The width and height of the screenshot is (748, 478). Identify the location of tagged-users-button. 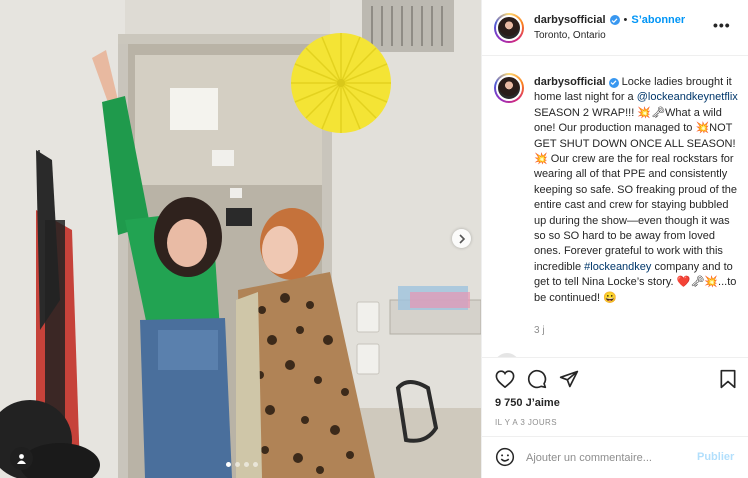
(21, 458).